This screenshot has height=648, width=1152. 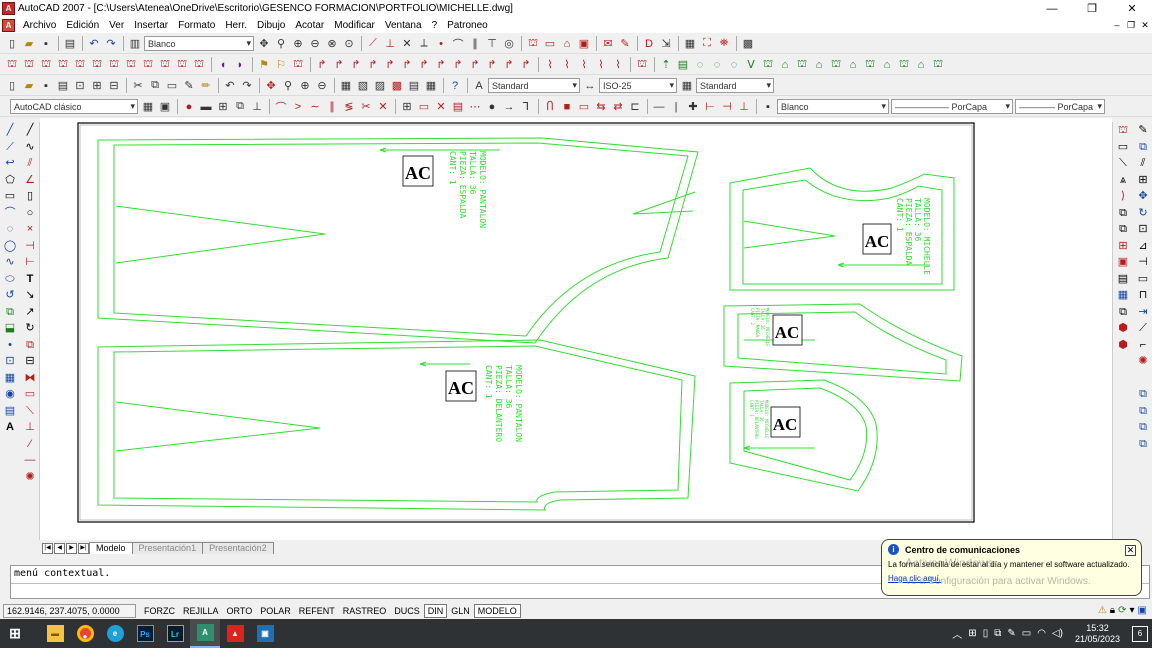 What do you see at coordinates (724, 44) in the screenshot?
I see `pattern-cut-icon: ⛯` at bounding box center [724, 44].